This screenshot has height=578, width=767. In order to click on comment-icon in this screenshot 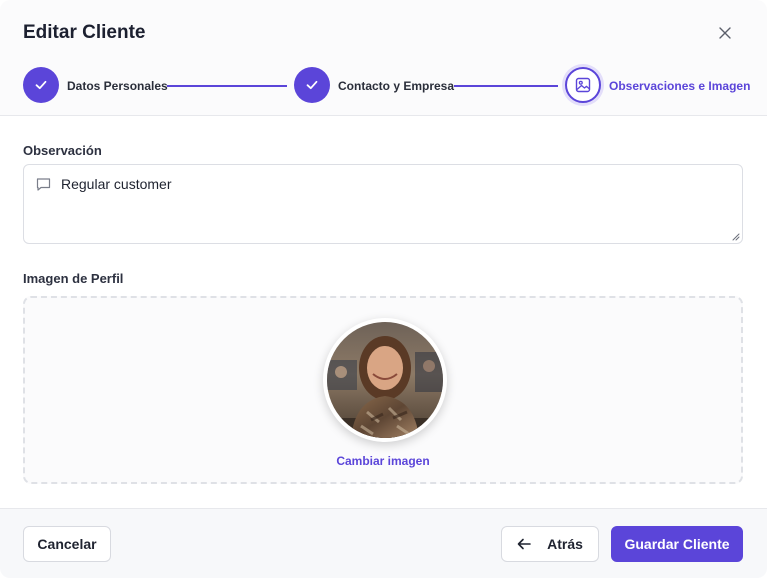, I will do `click(43, 184)`.